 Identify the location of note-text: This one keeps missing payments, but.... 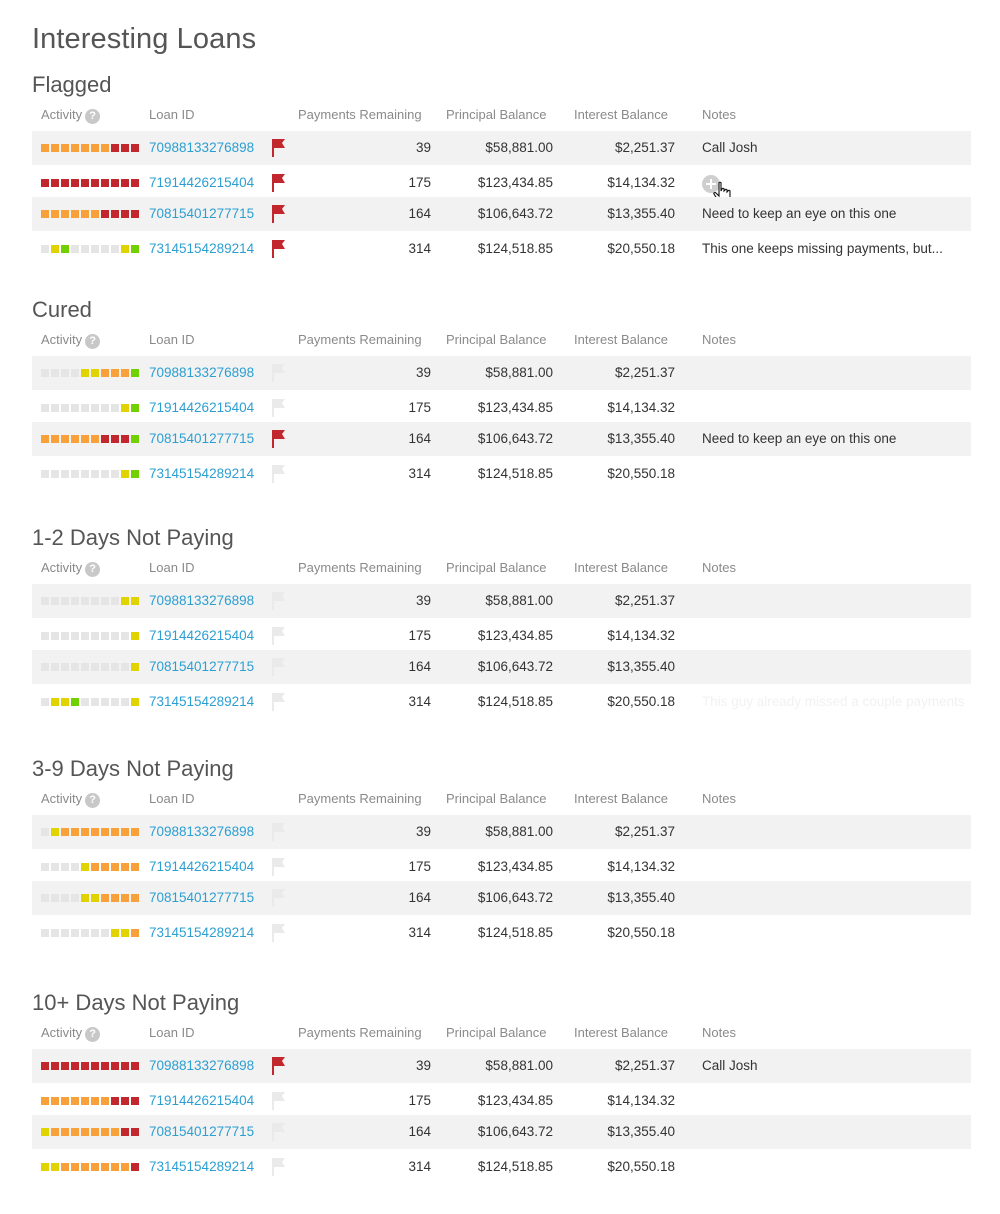
(822, 249).